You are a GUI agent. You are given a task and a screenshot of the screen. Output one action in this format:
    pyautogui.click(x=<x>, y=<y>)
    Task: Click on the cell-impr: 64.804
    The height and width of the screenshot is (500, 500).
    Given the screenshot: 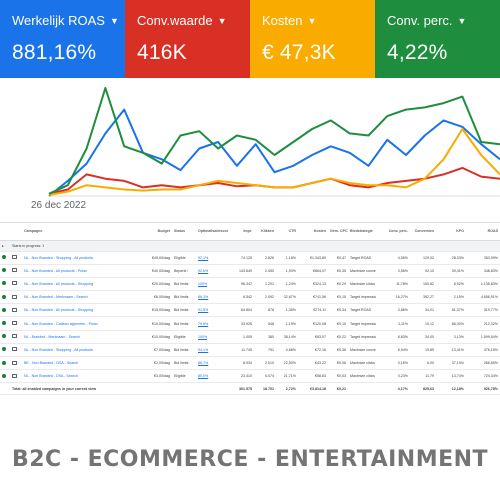 What is the action you would take?
    pyautogui.click(x=241, y=310)
    